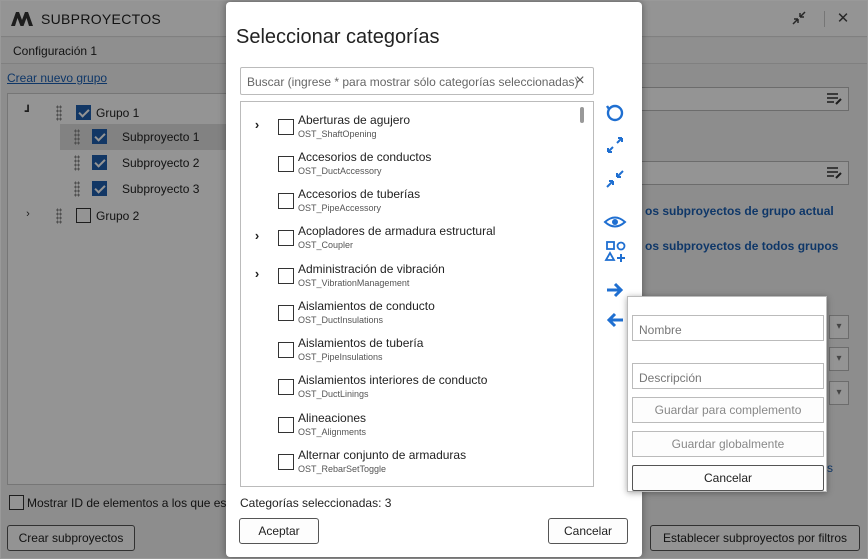  What do you see at coordinates (340, 171) in the screenshot?
I see `category-code: OST_DuctAccessory` at bounding box center [340, 171].